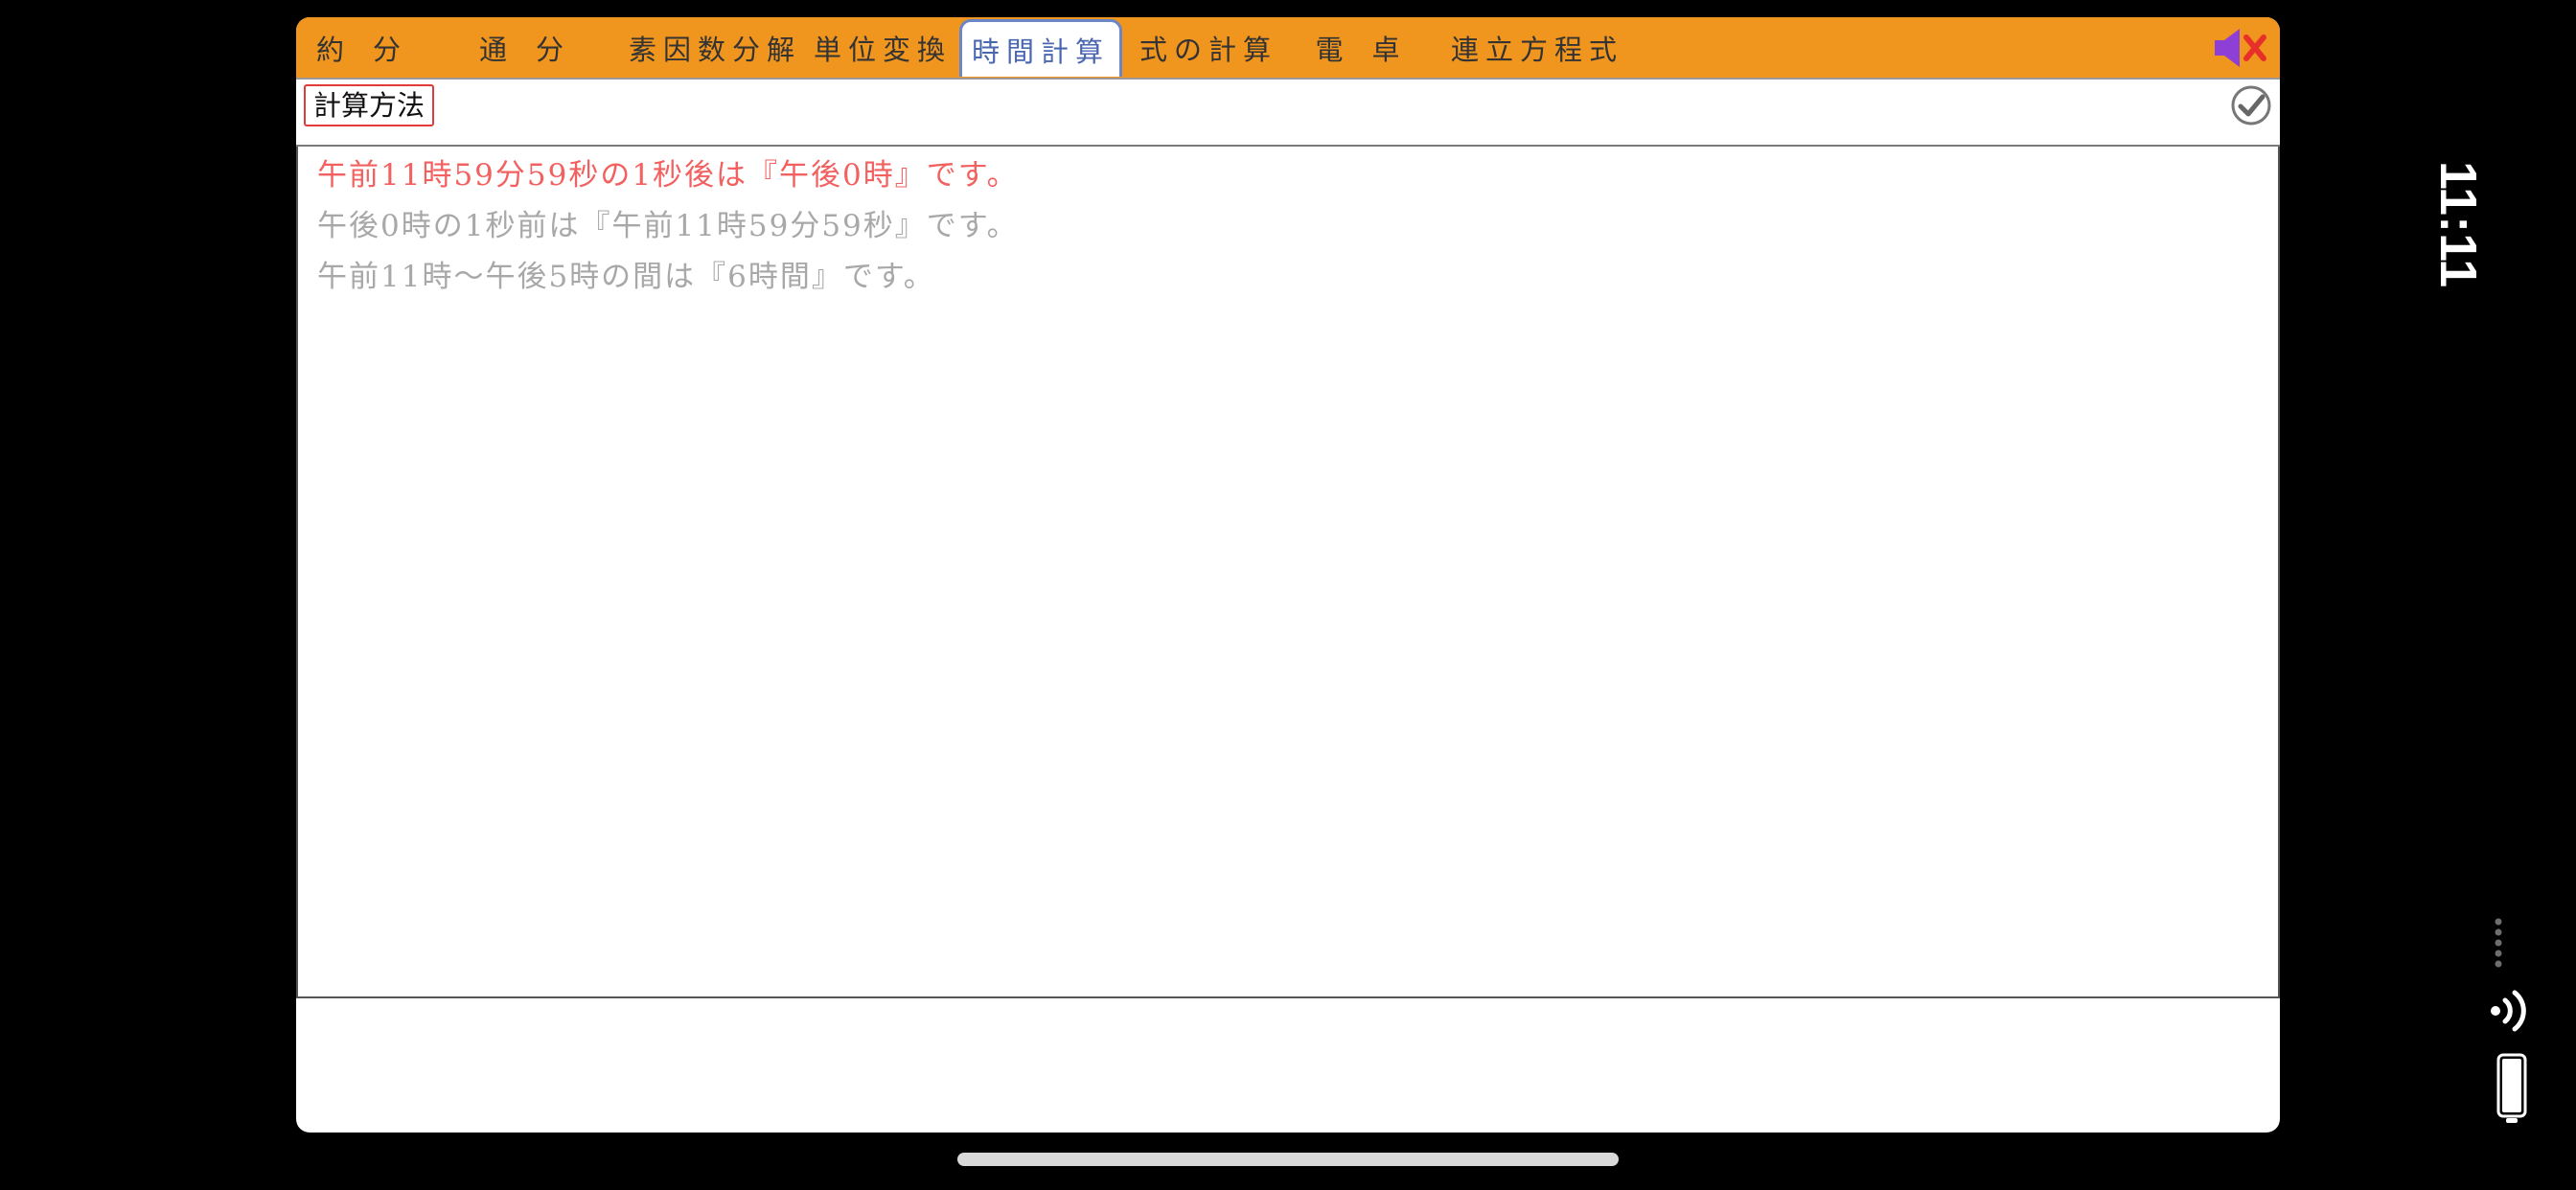  I want to click on tab-expression-calculation: 式の計算, so click(1207, 48).